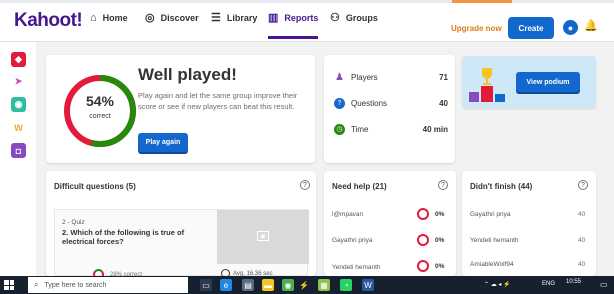  I want to click on list-icon: ☰, so click(216, 18).